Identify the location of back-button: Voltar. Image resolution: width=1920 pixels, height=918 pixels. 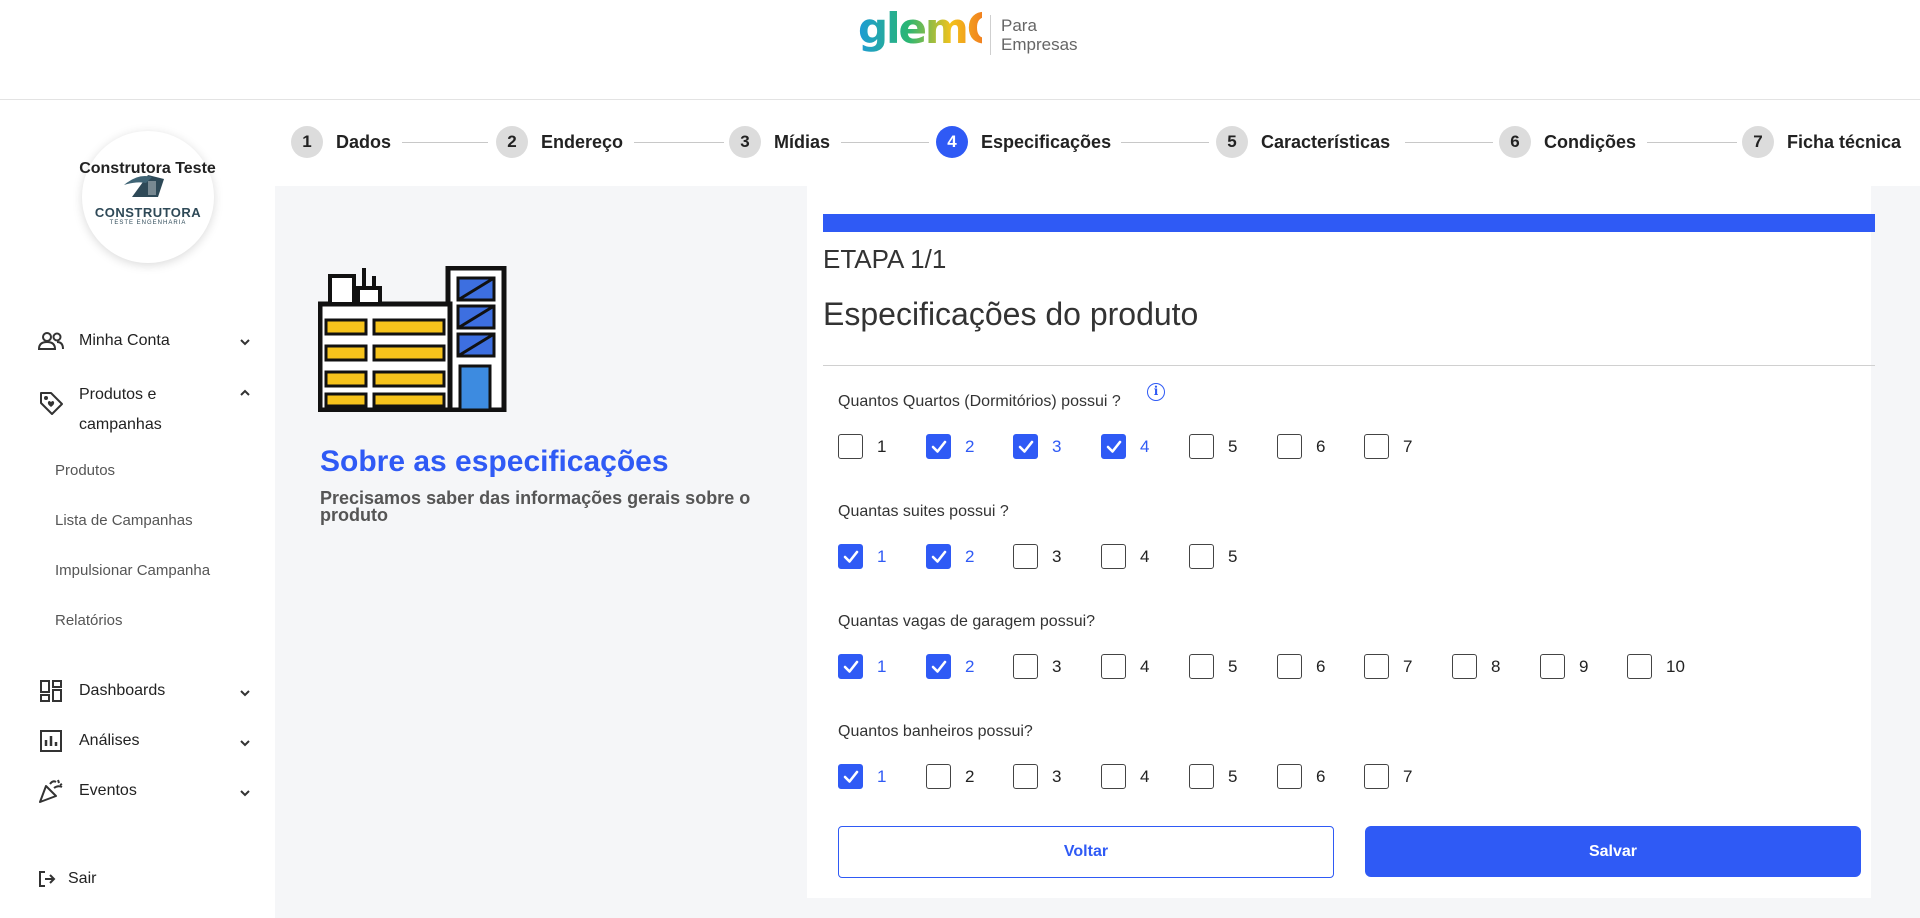
(1086, 852).